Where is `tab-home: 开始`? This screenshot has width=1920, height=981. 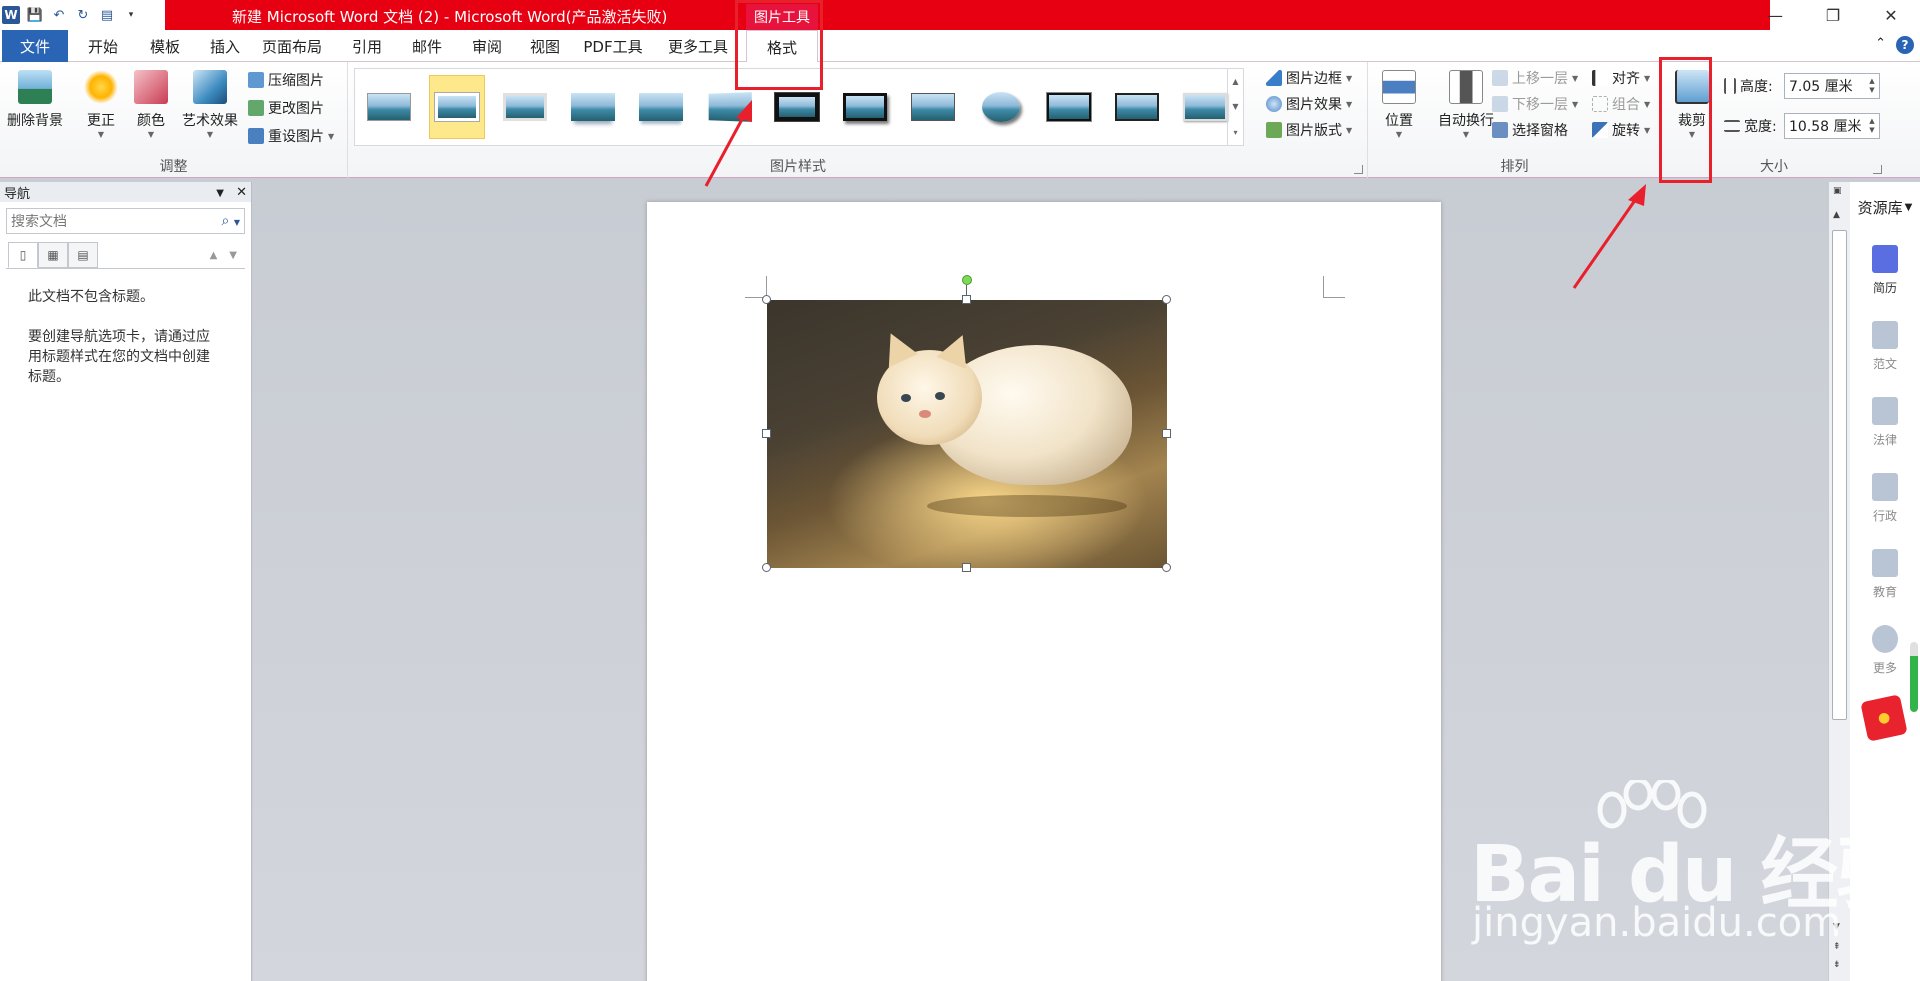
tab-home: 开始 is located at coordinates (103, 46).